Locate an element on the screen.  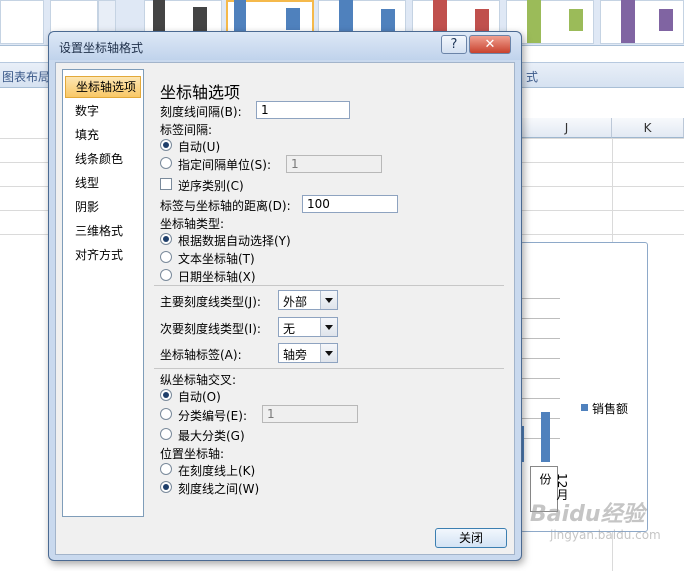
cross-auto-radio is located at coordinates (166, 395).